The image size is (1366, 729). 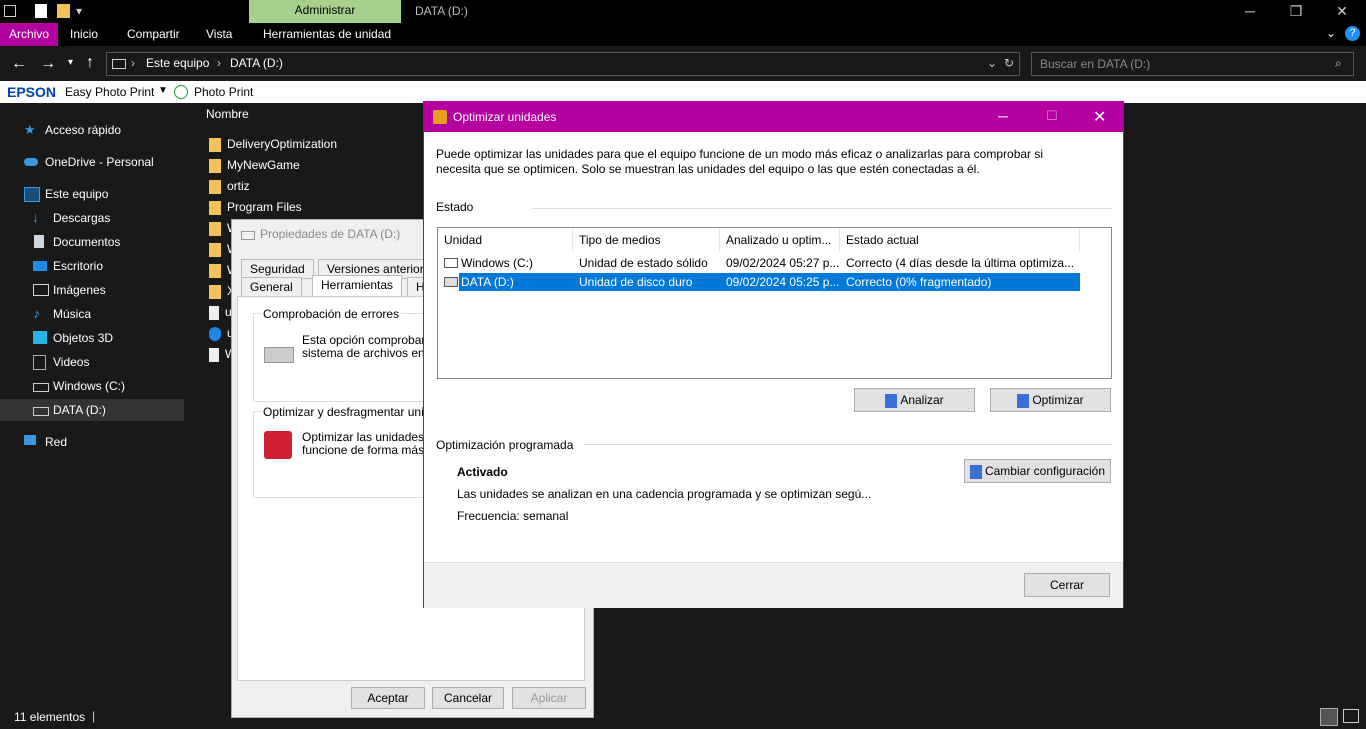 What do you see at coordinates (992, 63) in the screenshot?
I see `chevron-down-icon: ⌄` at bounding box center [992, 63].